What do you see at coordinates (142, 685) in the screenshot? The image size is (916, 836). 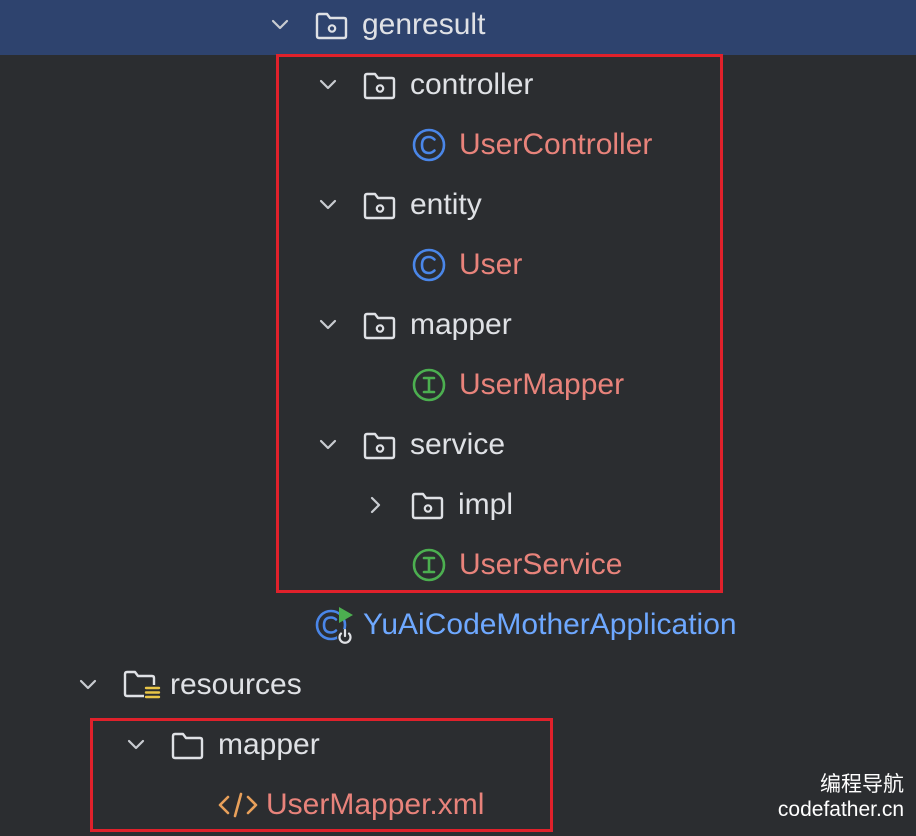 I see `resources-folder-icon` at bounding box center [142, 685].